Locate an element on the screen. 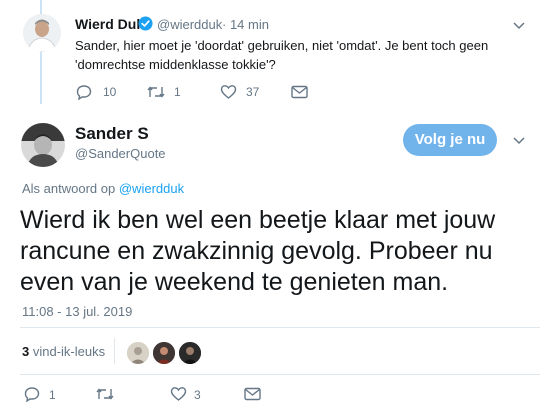  likes-count: 3 is located at coordinates (26, 351).